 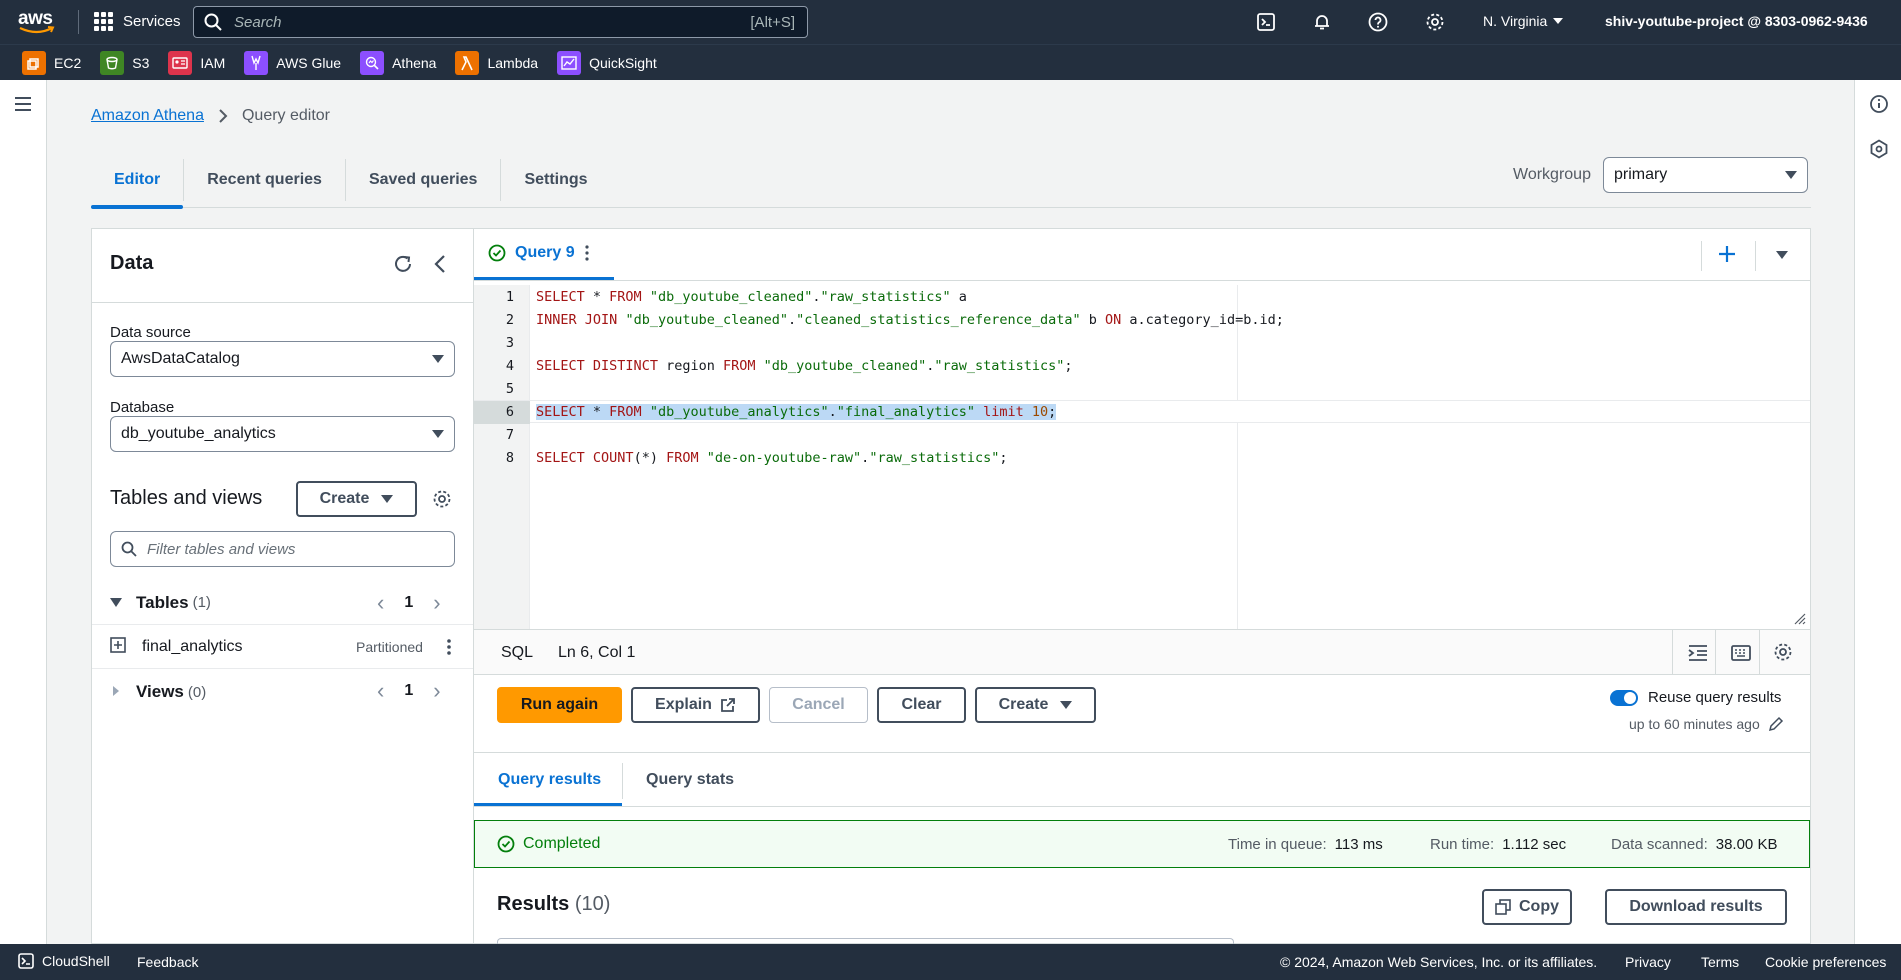 I want to click on tab-query-results: Query results, so click(x=549, y=780).